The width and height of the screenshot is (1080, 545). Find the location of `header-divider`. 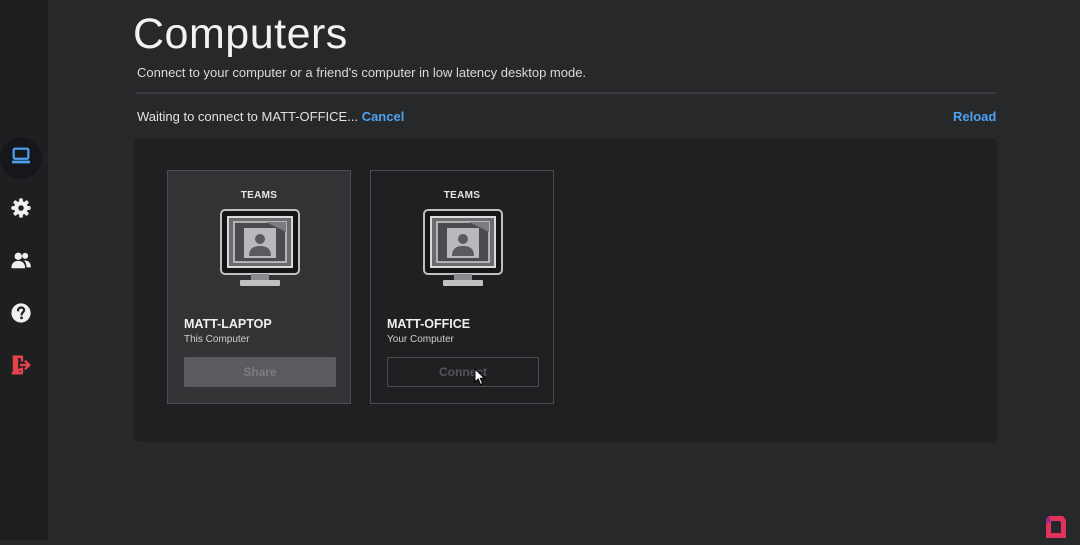

header-divider is located at coordinates (566, 93).